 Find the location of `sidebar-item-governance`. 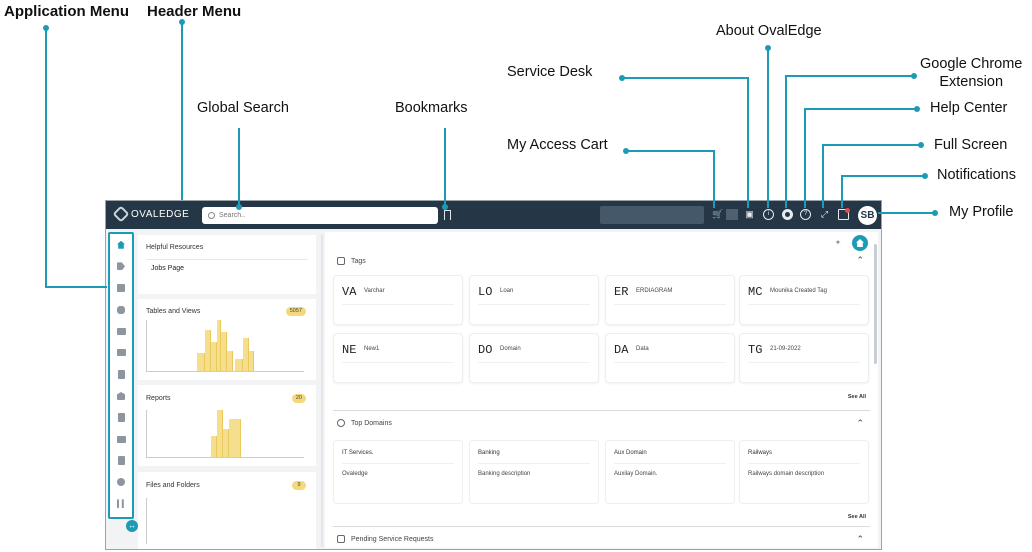

sidebar-item-governance is located at coordinates (121, 396).